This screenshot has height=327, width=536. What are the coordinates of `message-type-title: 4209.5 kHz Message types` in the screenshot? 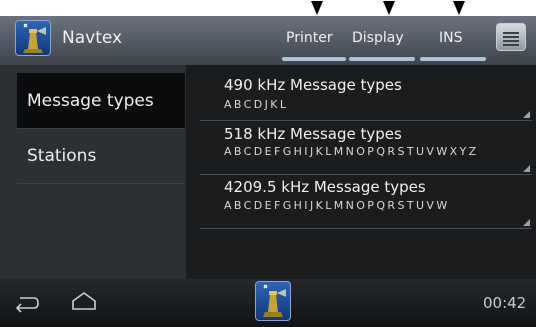 It's located at (325, 187).